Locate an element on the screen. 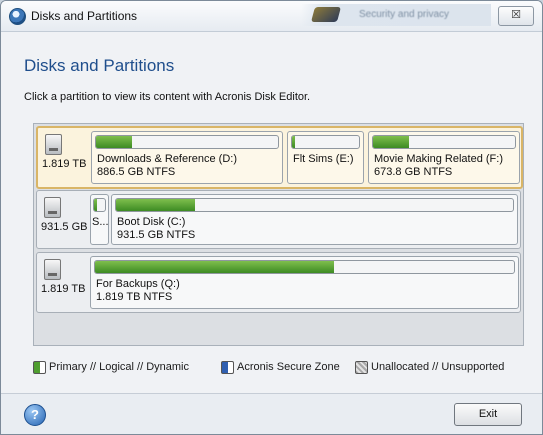  partition-q: For Backups (Q:) 1.819 TB NTFS is located at coordinates (304, 282).